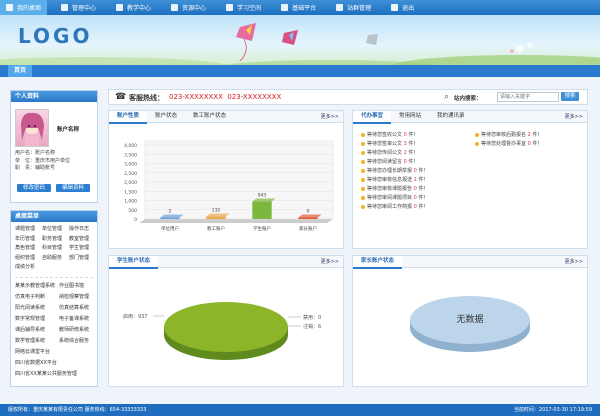 This screenshot has height=416, width=600. I want to click on profile-name: 账户名称, so click(68, 130).